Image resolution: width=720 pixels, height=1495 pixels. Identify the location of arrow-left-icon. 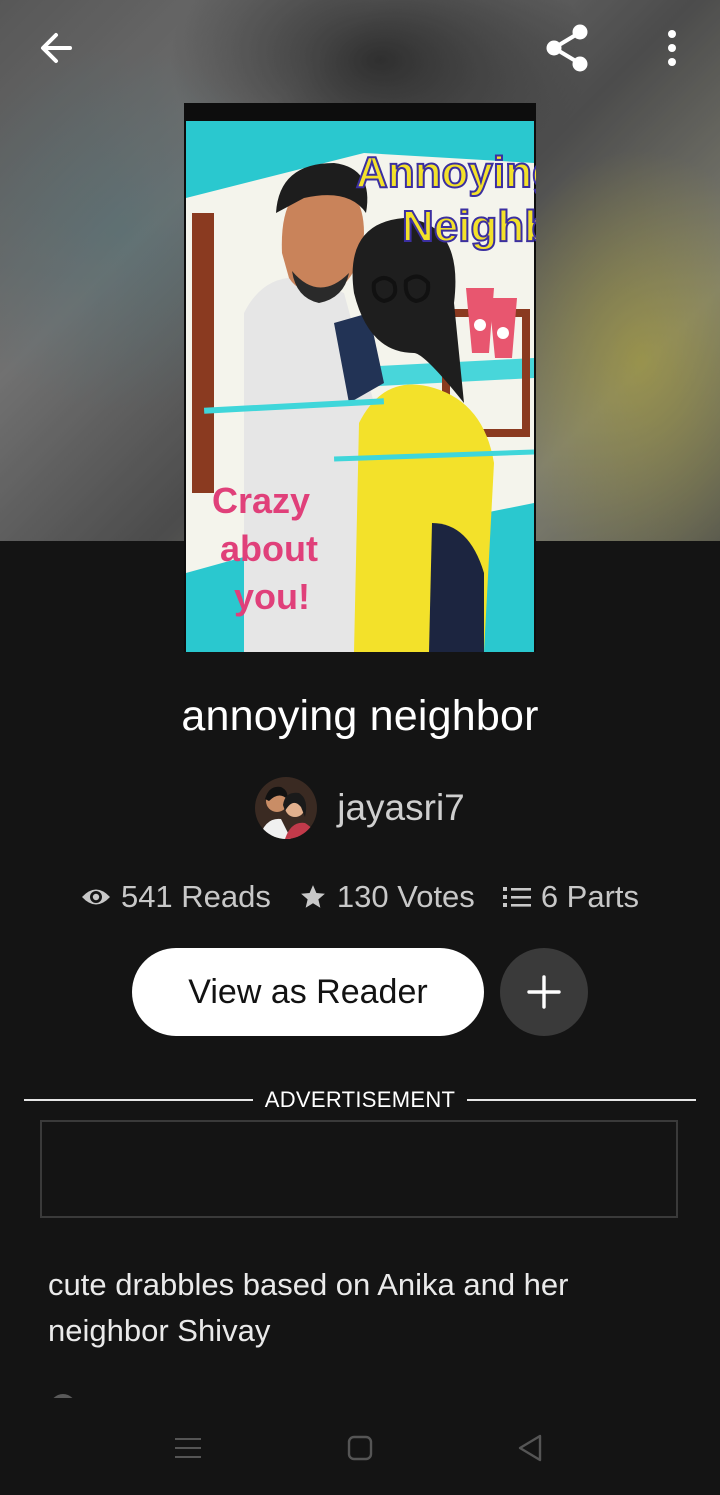
(56, 48).